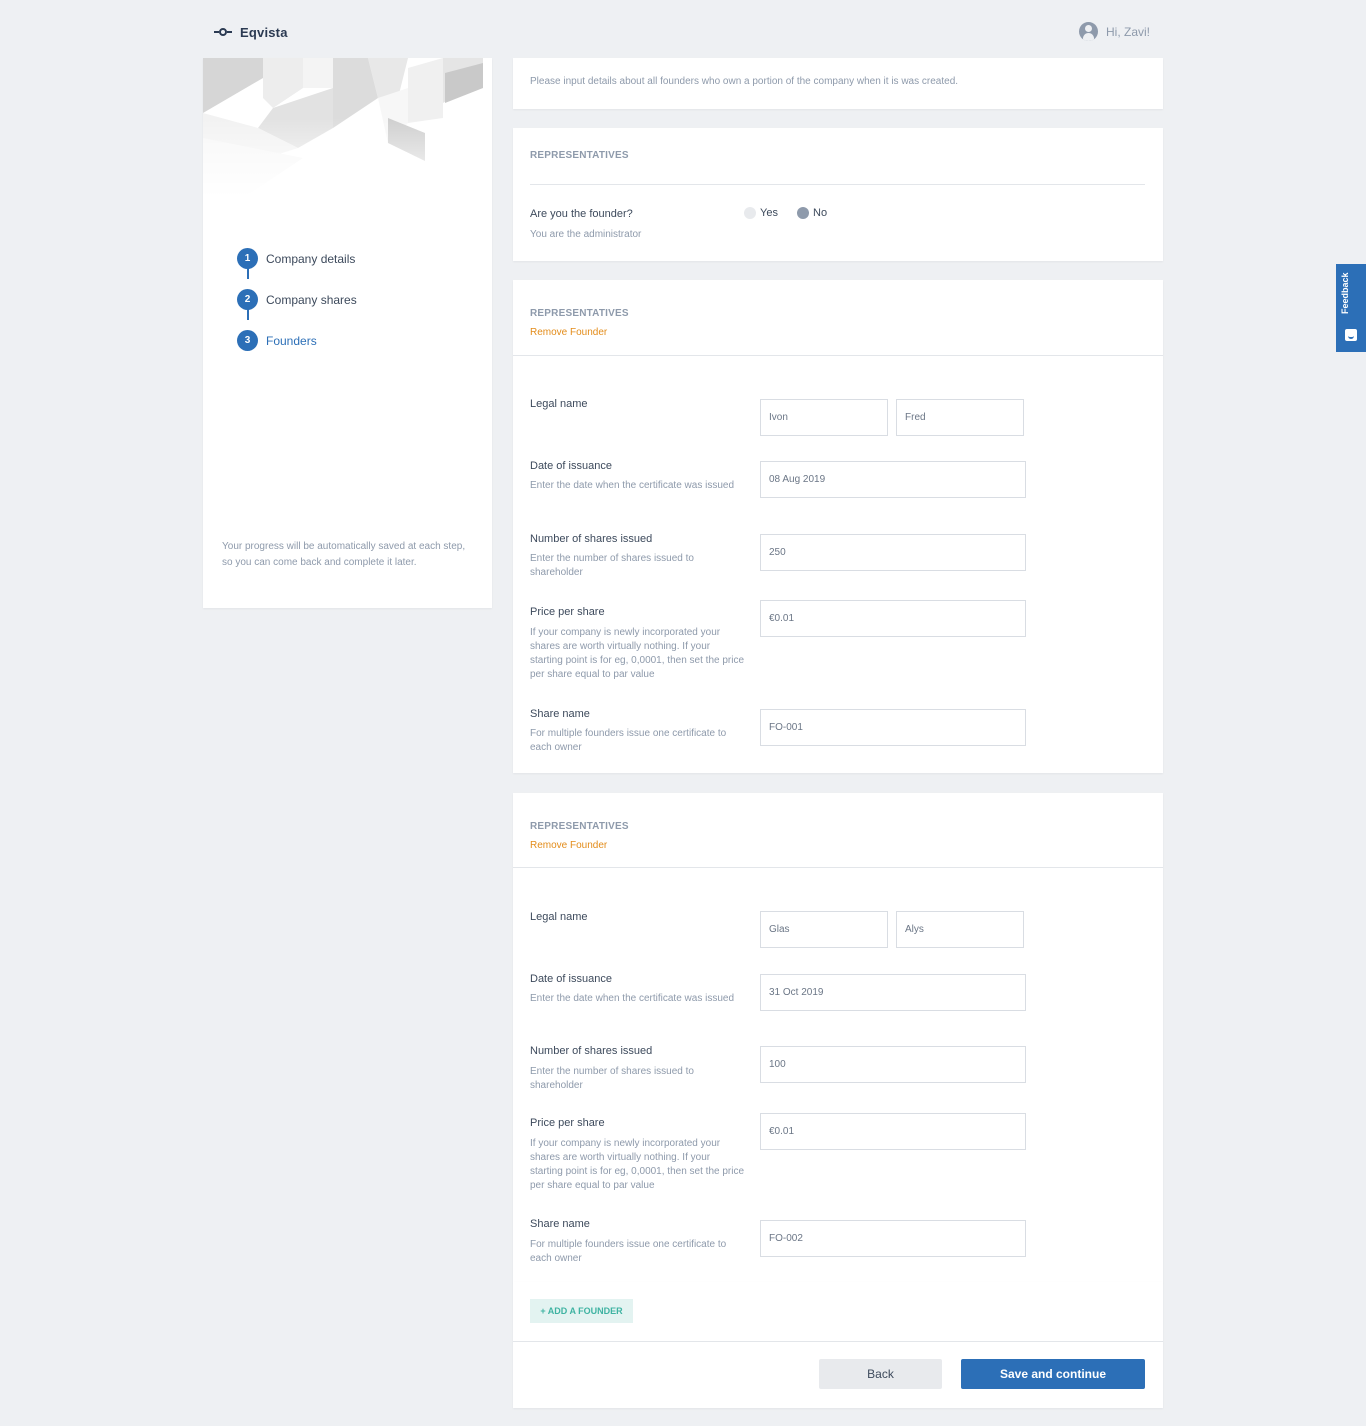 The width and height of the screenshot is (1366, 1426). What do you see at coordinates (264, 32) in the screenshot?
I see `app-name: Eqvista` at bounding box center [264, 32].